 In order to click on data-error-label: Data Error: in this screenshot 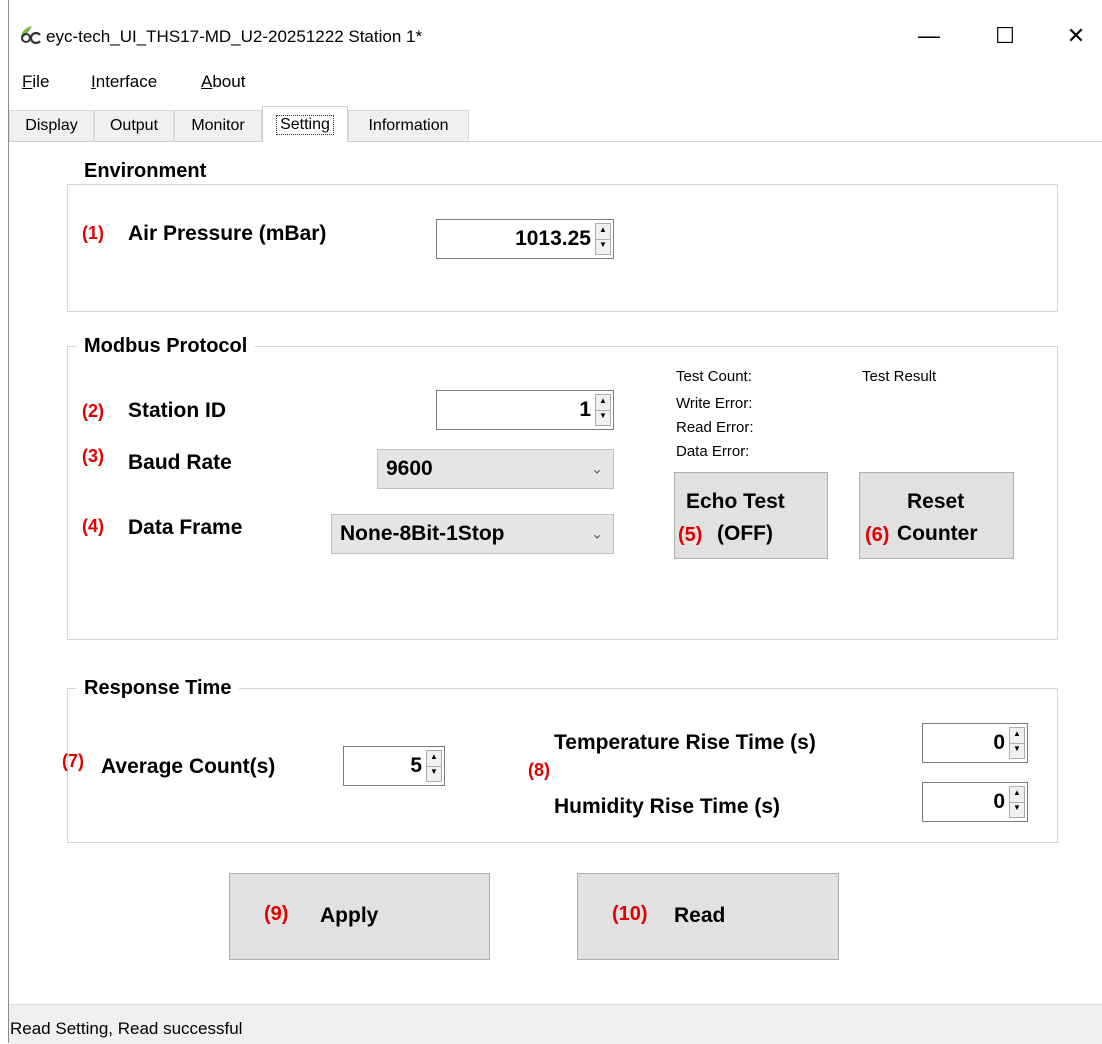, I will do `click(713, 451)`.